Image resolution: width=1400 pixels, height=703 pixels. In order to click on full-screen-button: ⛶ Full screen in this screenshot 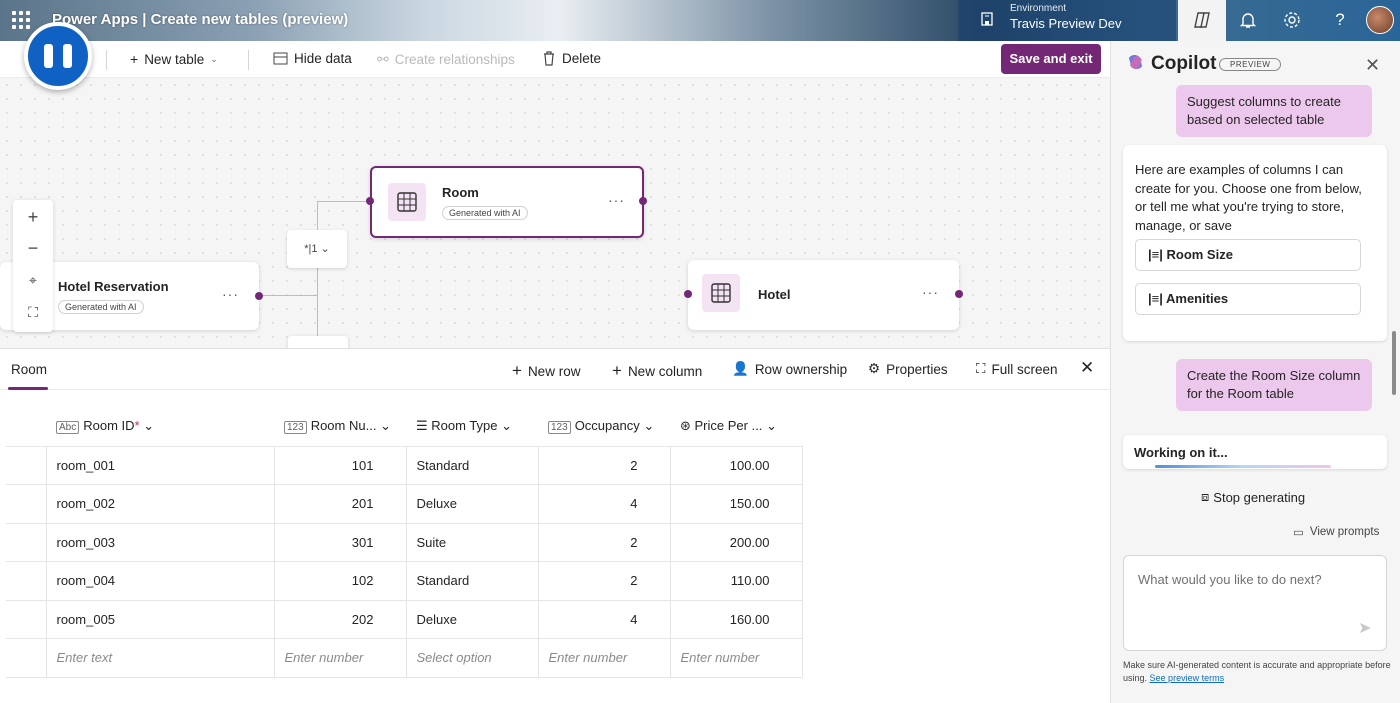, I will do `click(1016, 369)`.